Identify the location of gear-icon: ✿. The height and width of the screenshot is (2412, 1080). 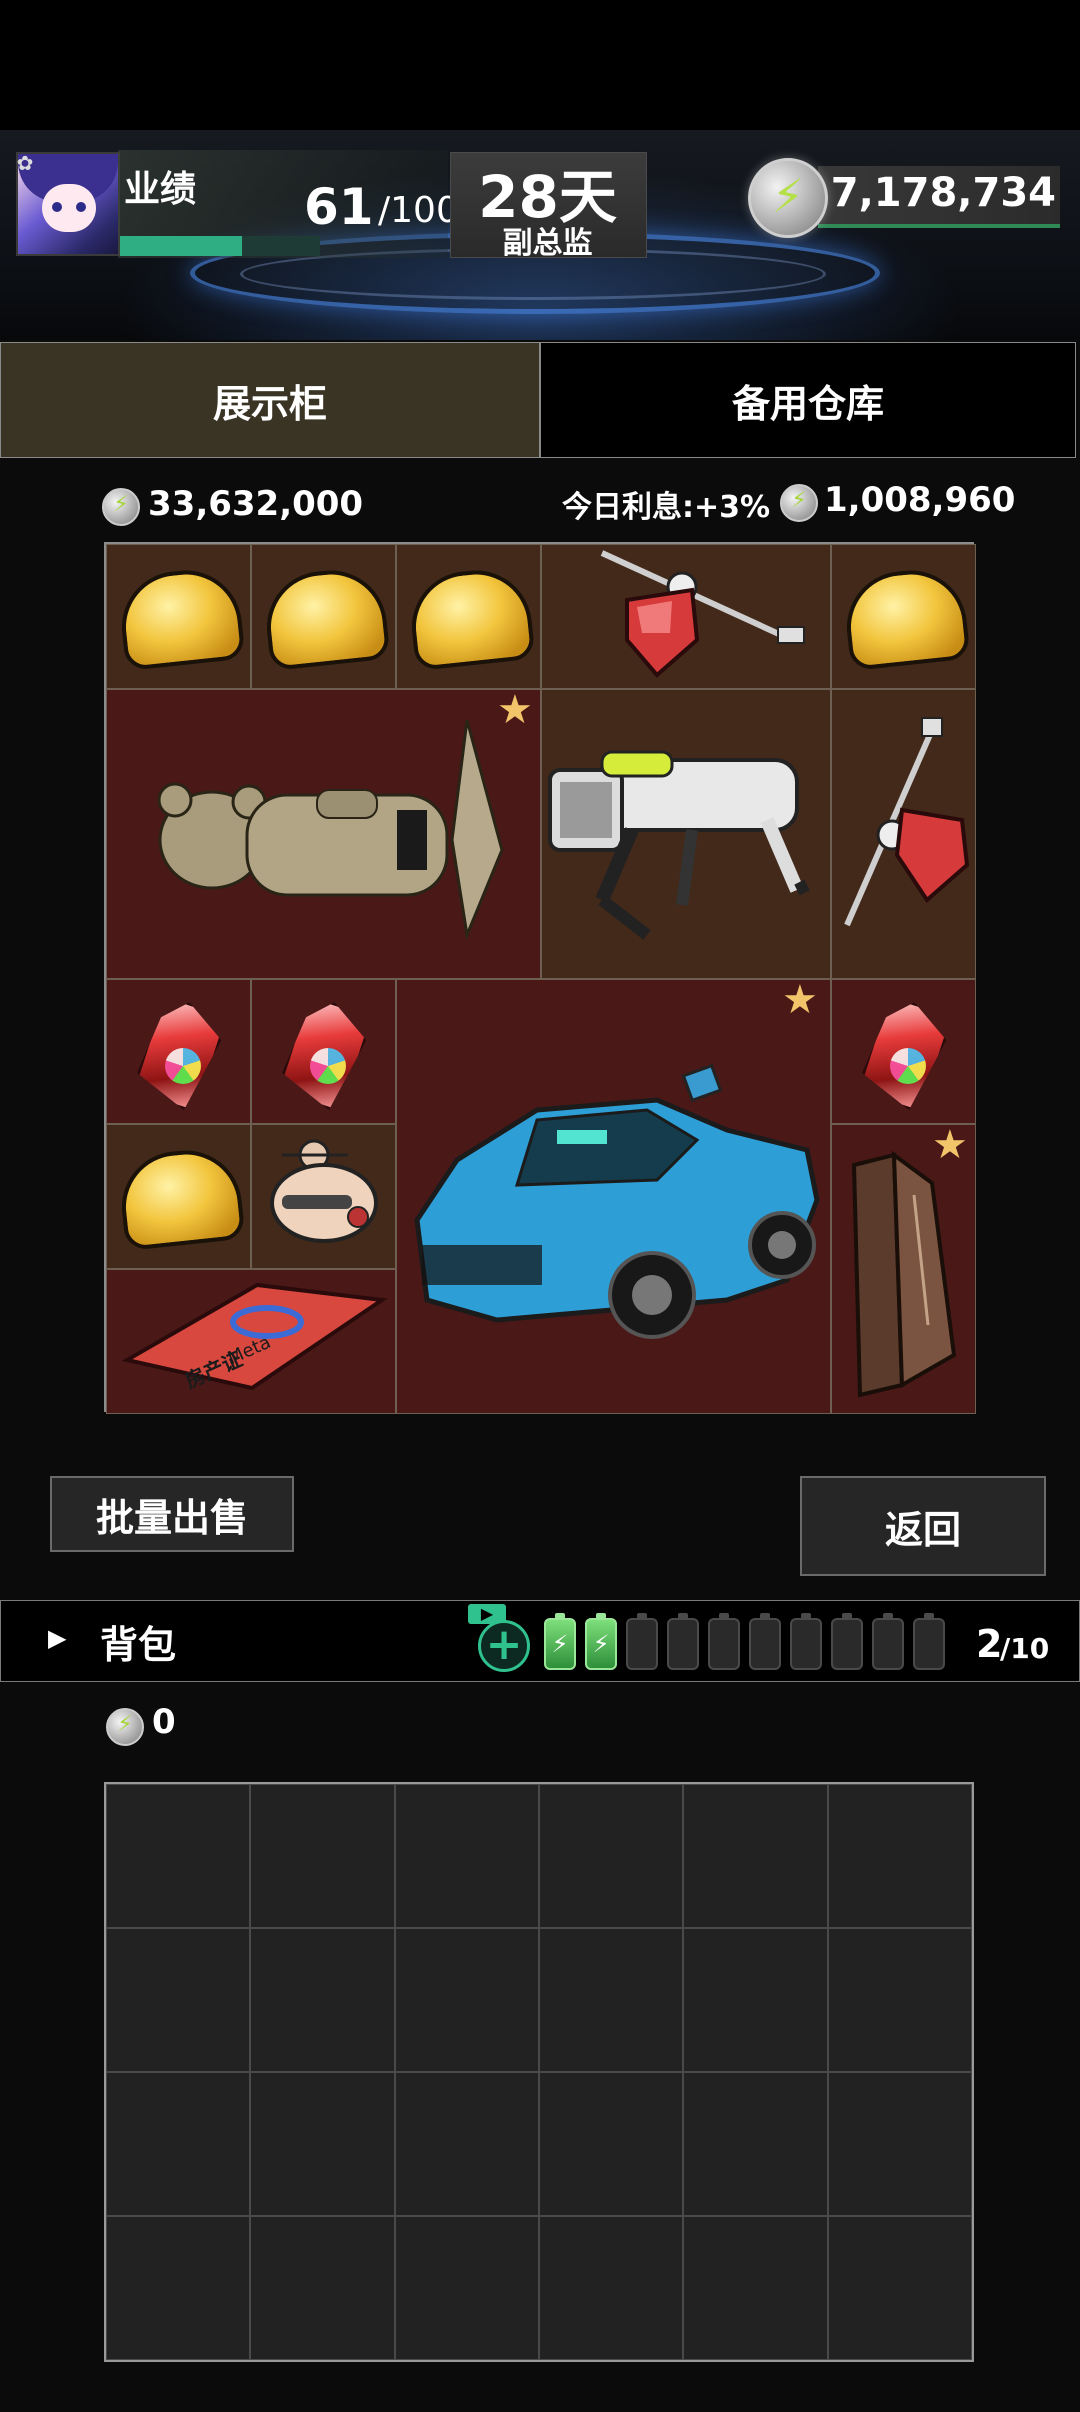
(25, 163).